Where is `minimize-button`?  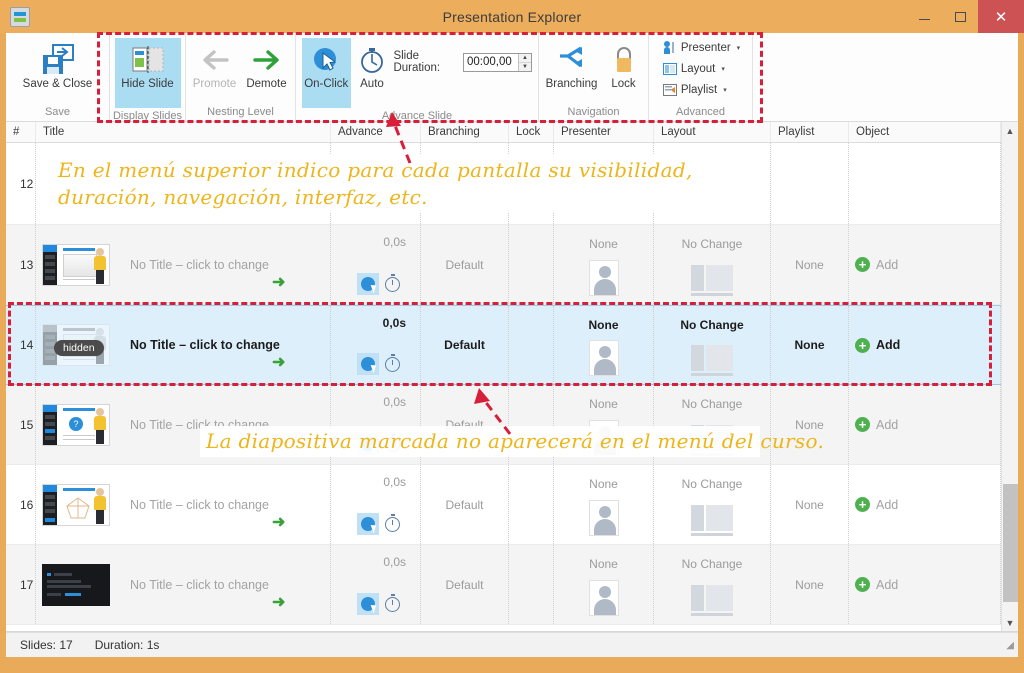
minimize-button is located at coordinates (924, 16).